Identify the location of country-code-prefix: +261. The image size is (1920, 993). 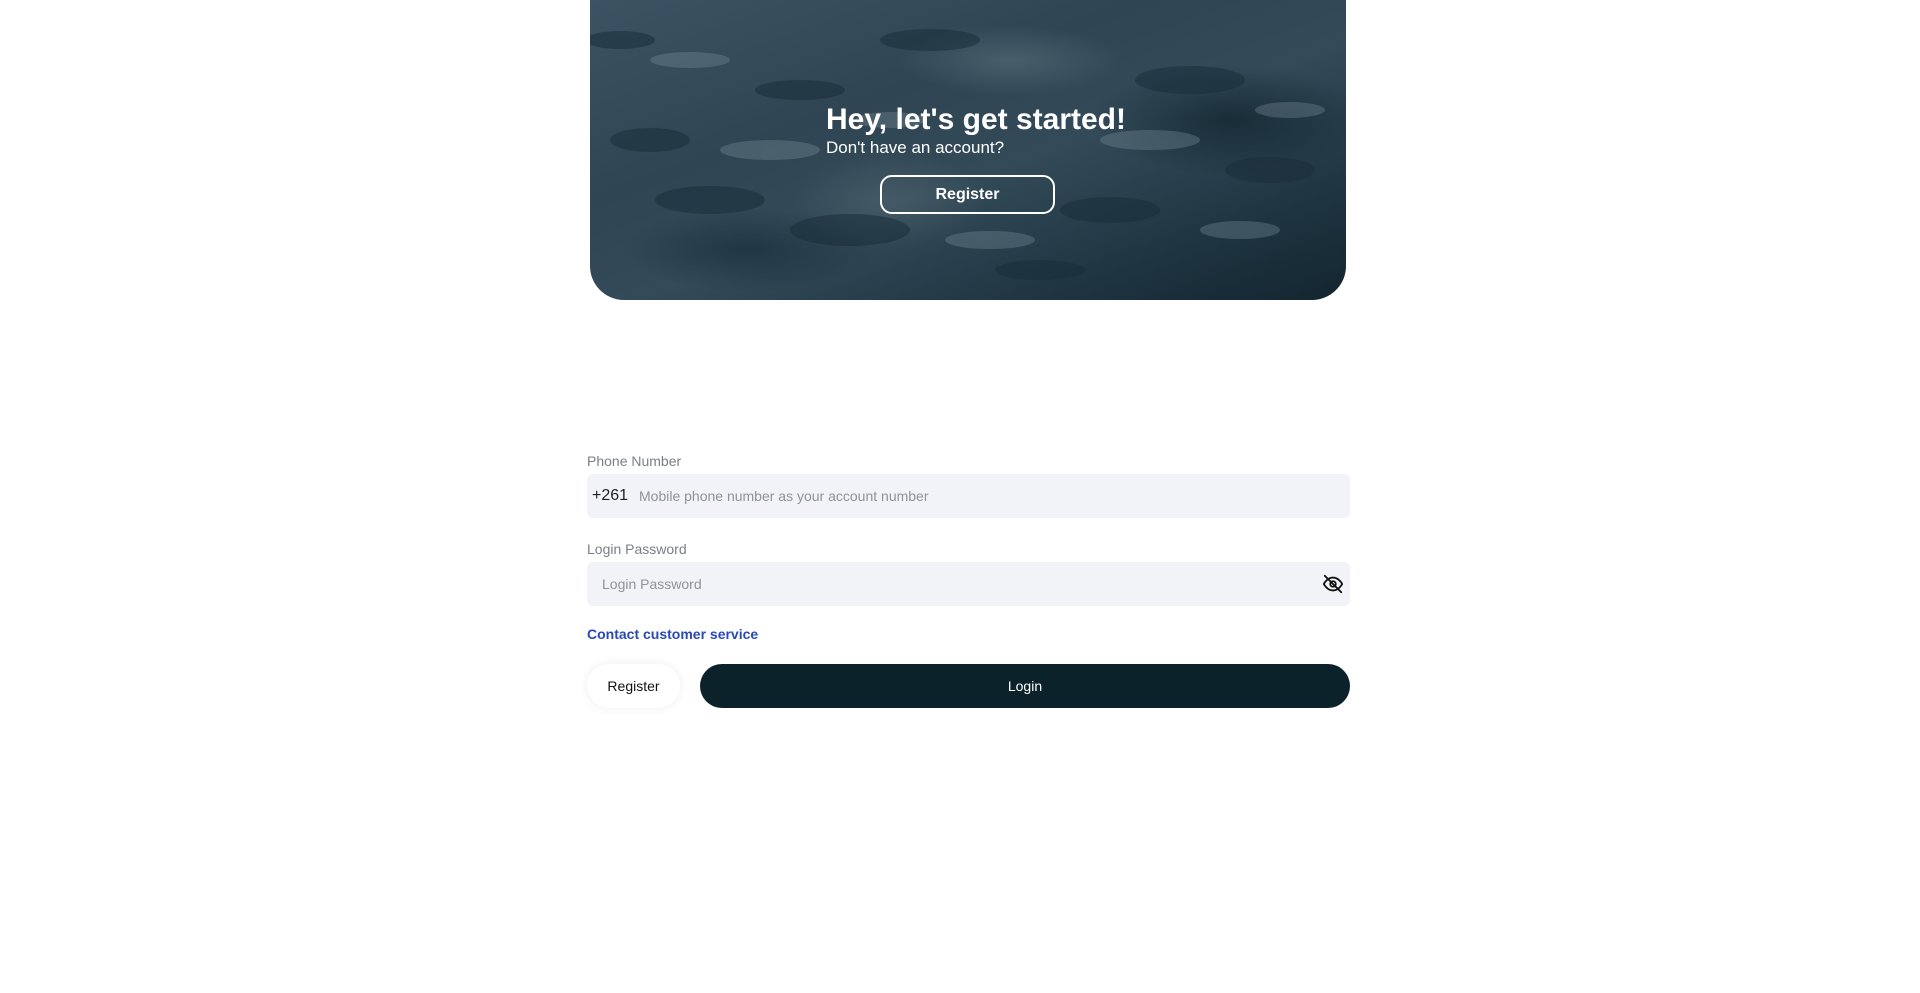
(612, 496).